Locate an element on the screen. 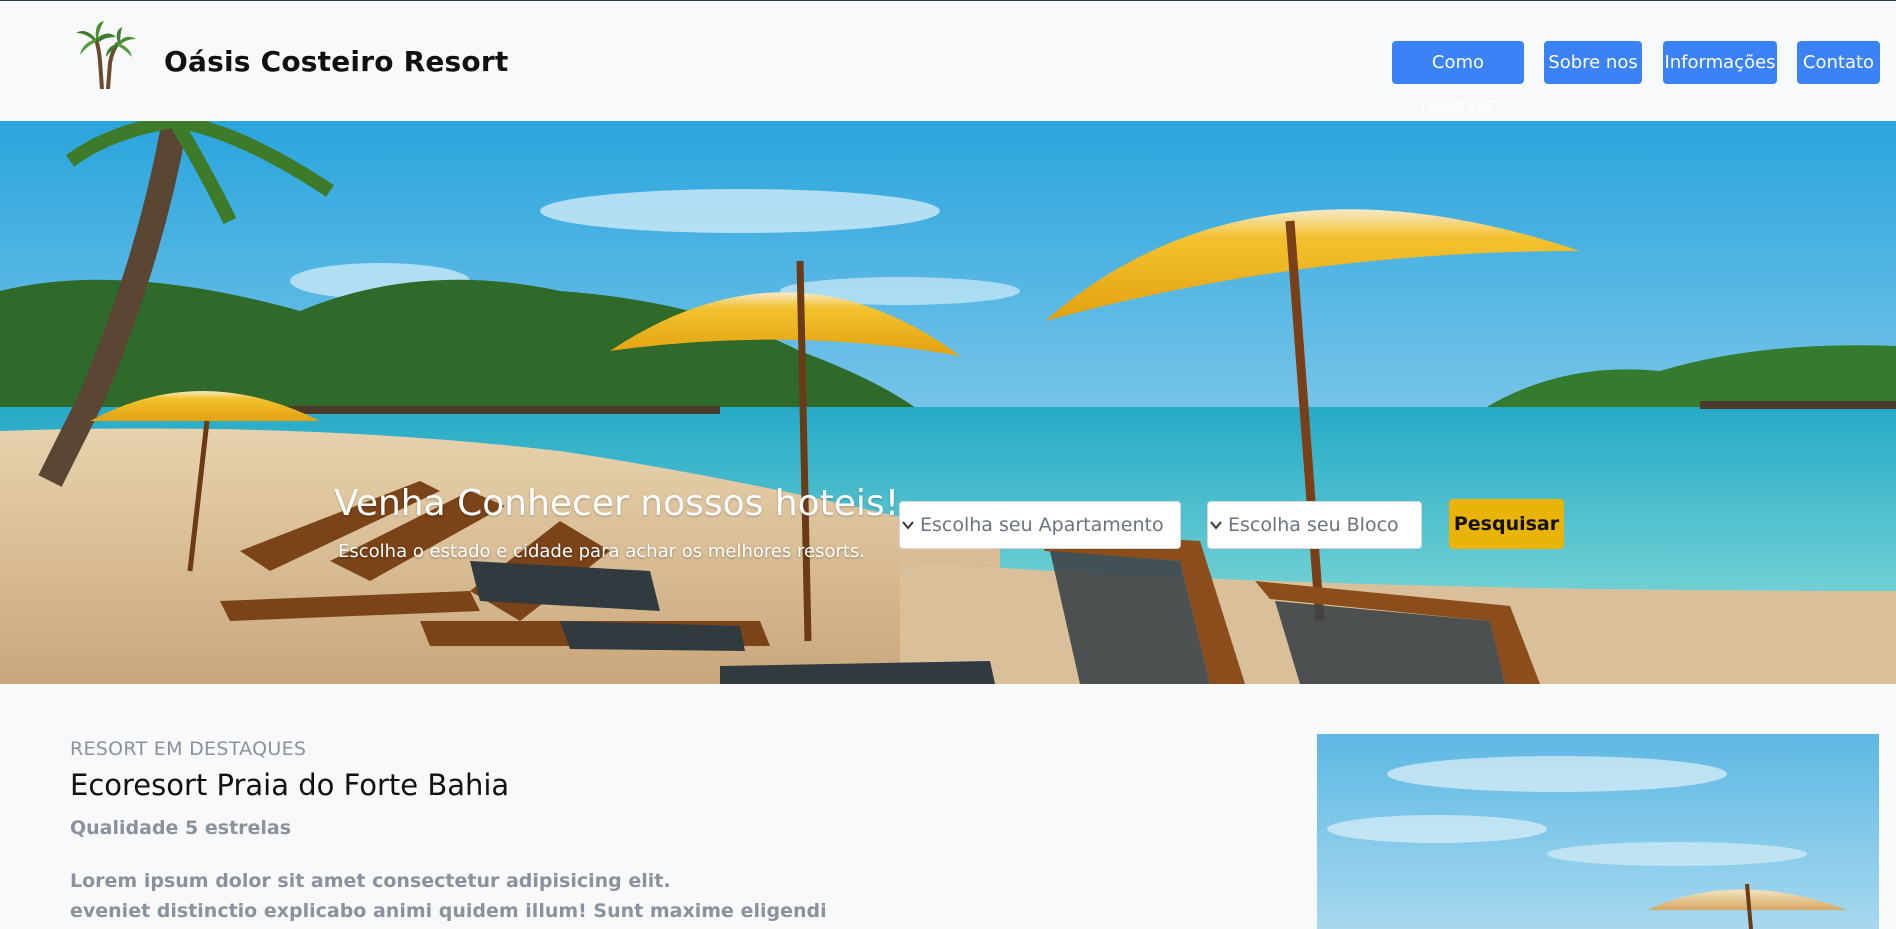  apartment-select: Escolha seu Apartamento is located at coordinates (1040, 525).